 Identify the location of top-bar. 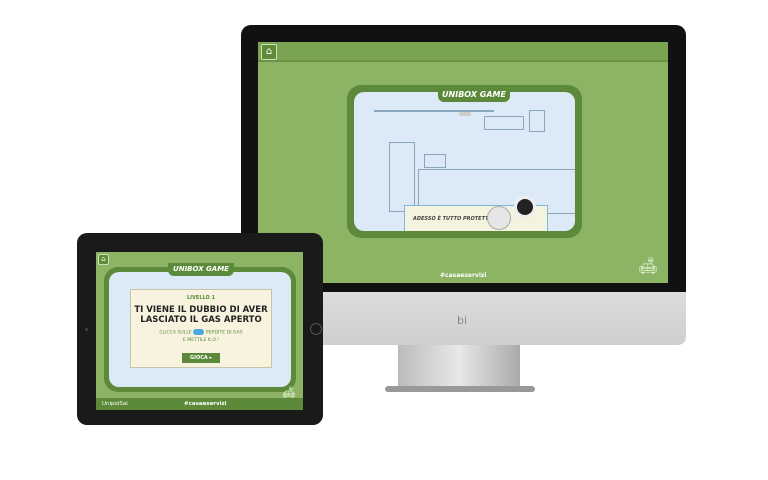
(463, 52).